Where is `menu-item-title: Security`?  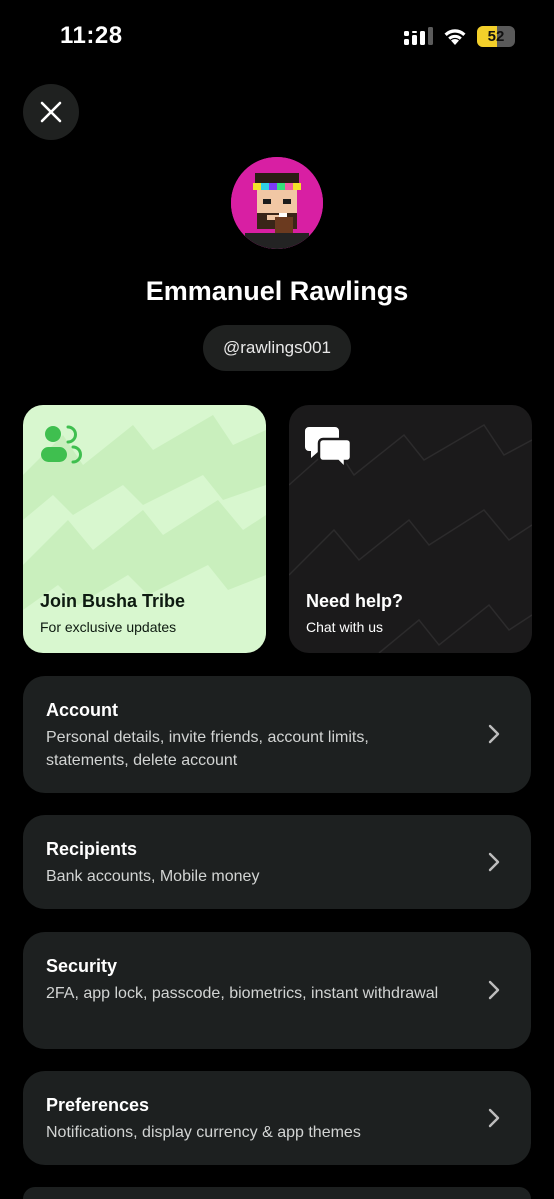 menu-item-title: Security is located at coordinates (82, 966).